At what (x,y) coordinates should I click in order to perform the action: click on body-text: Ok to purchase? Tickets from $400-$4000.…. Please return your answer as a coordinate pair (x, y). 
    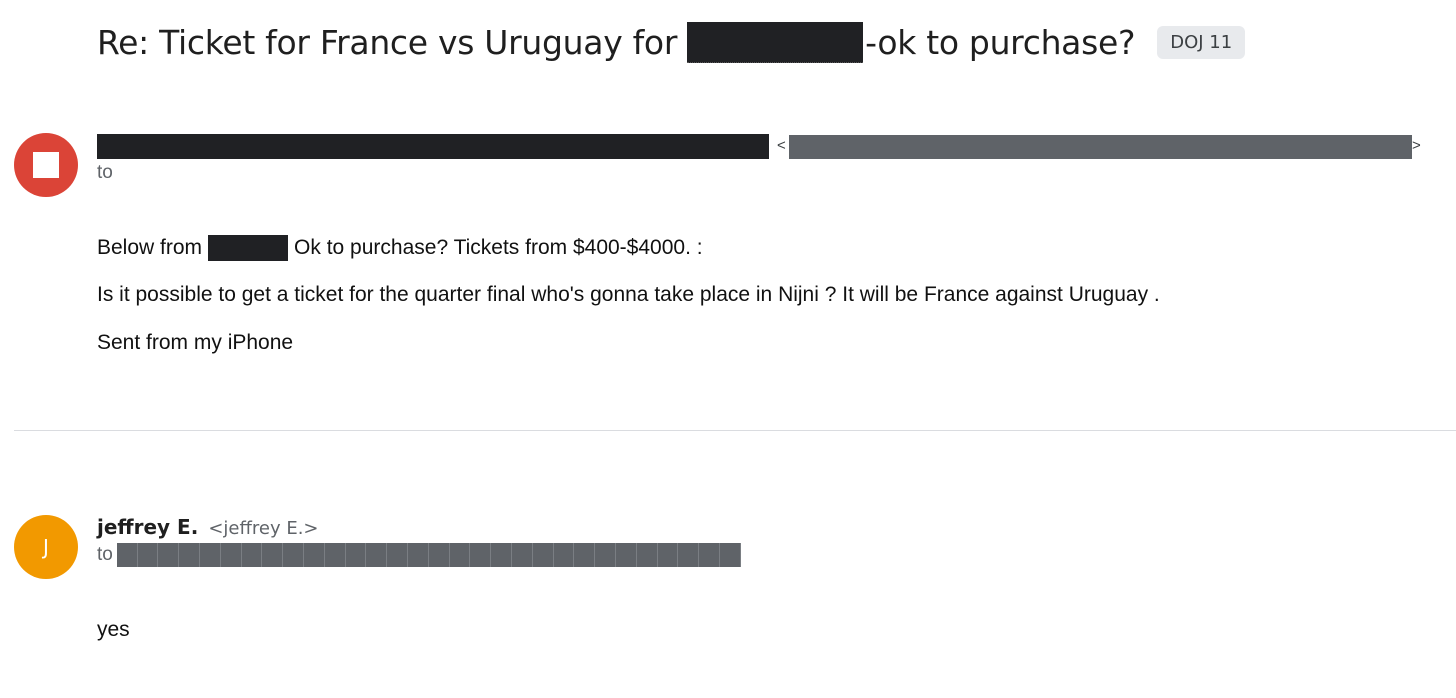
    Looking at the image, I should click on (498, 247).